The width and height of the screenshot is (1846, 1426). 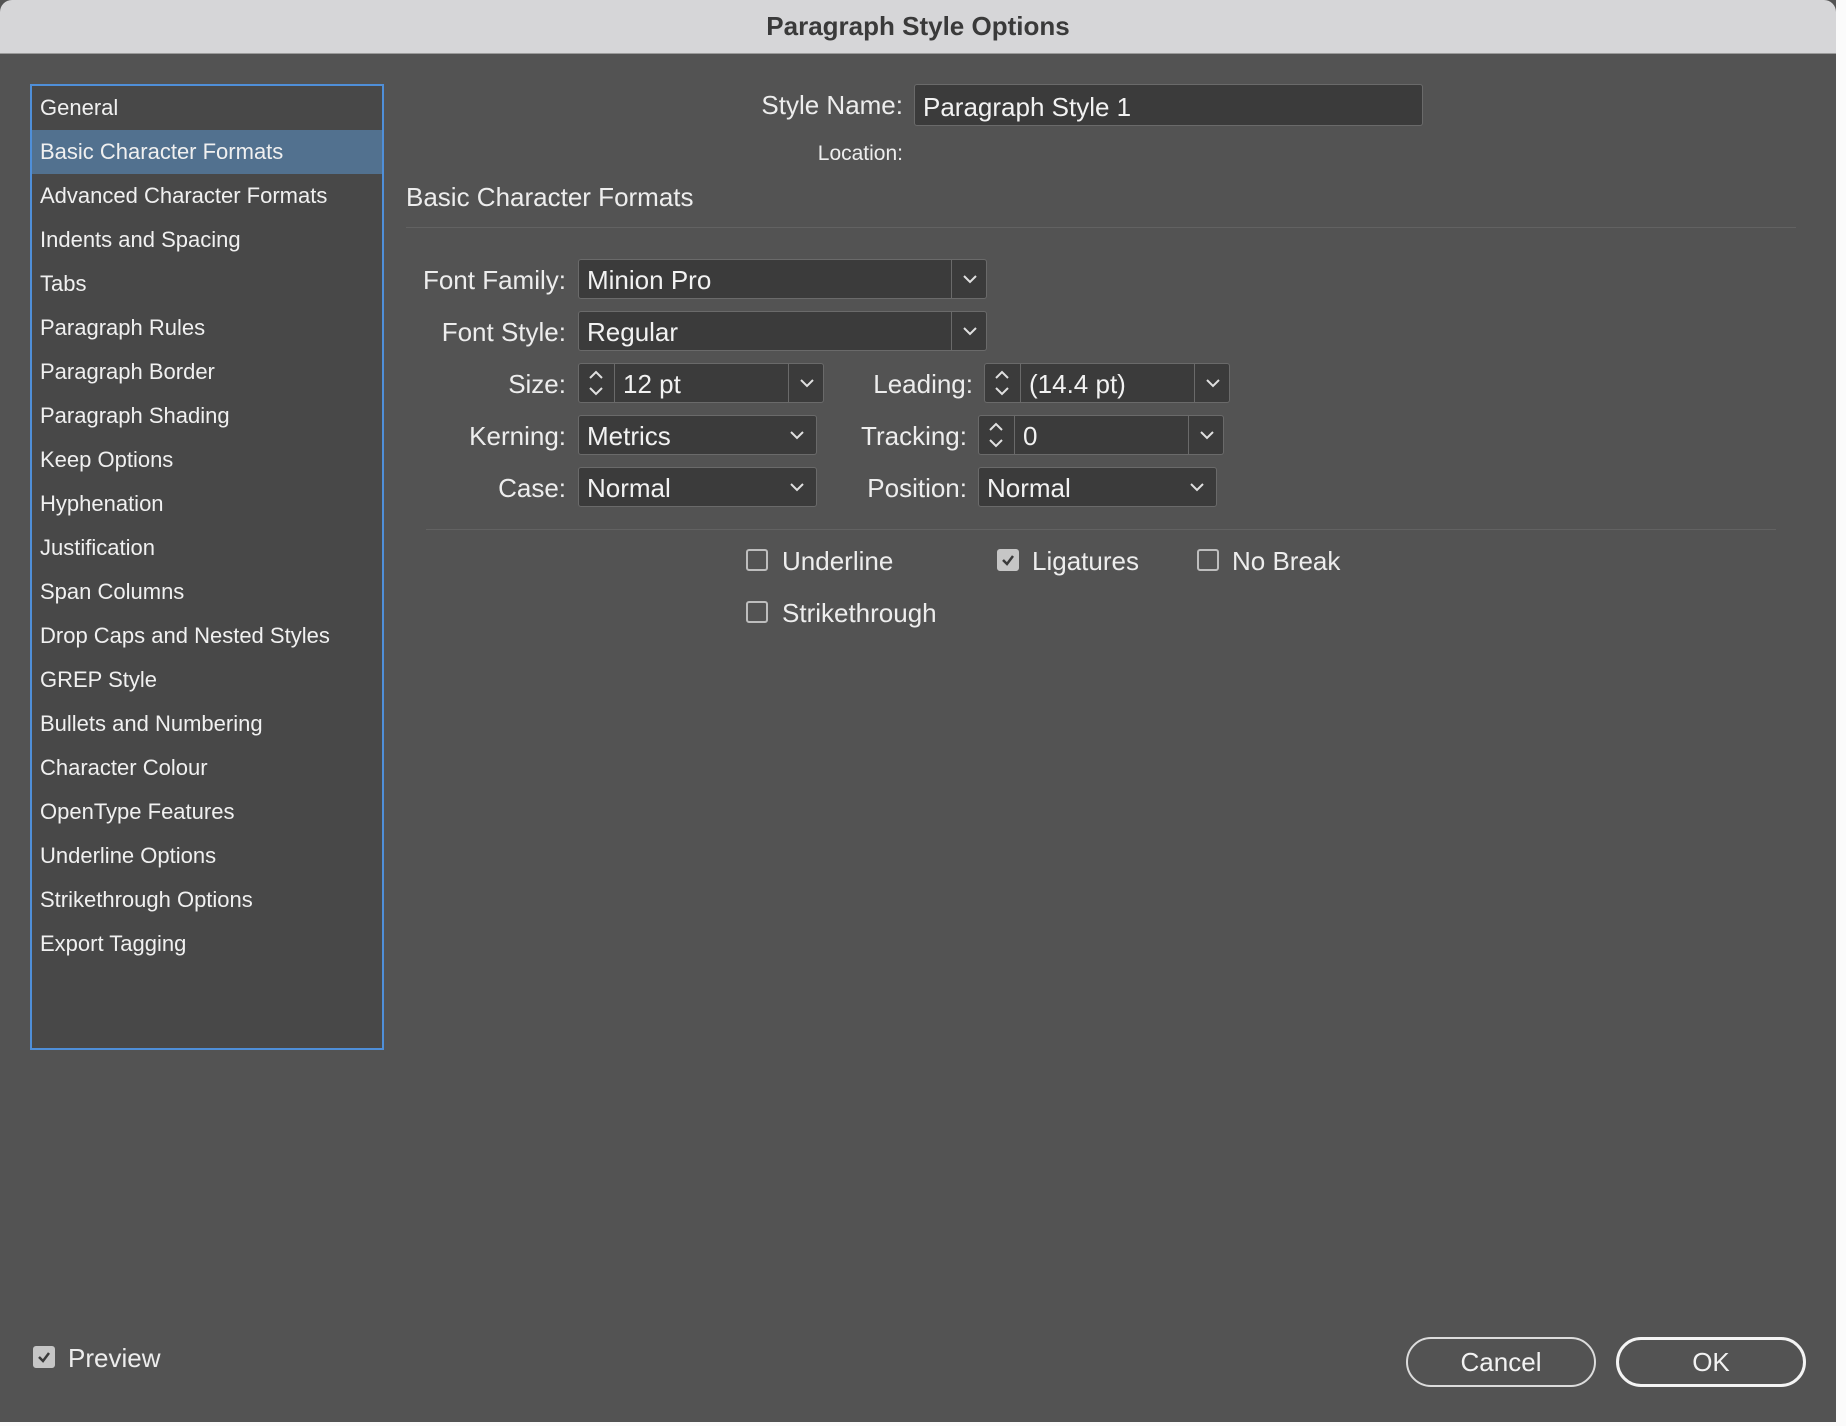 What do you see at coordinates (701, 383) in the screenshot?
I see `size-combo: 12 pt` at bounding box center [701, 383].